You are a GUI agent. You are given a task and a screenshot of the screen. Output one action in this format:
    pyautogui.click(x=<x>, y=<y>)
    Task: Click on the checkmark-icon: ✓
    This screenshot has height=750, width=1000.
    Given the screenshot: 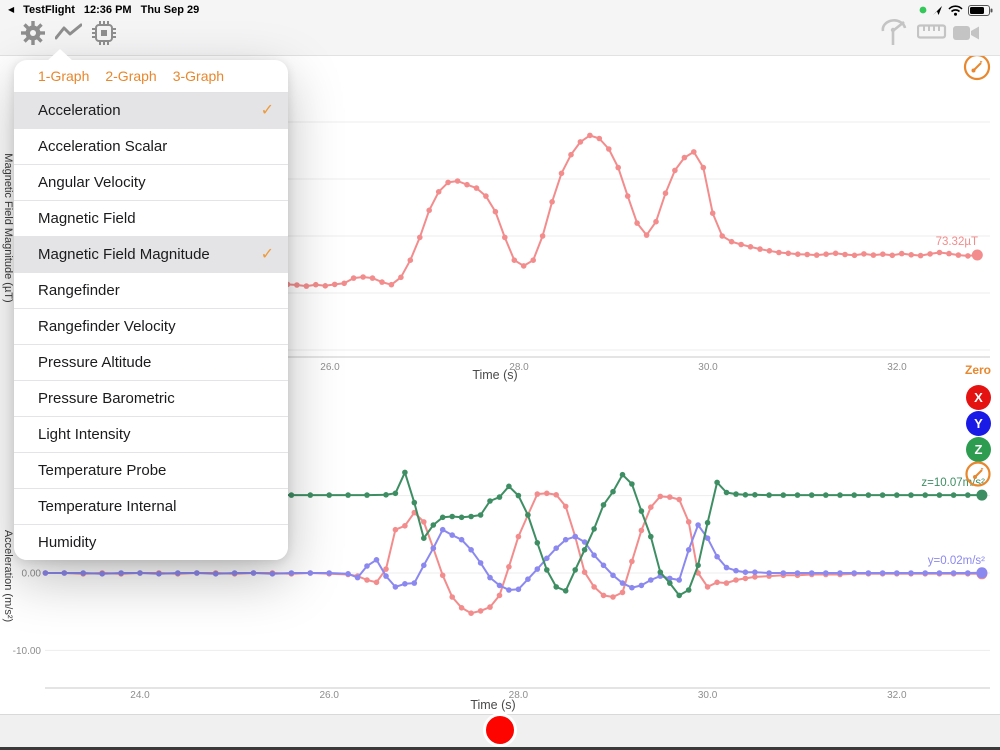 What is the action you would take?
    pyautogui.click(x=267, y=254)
    